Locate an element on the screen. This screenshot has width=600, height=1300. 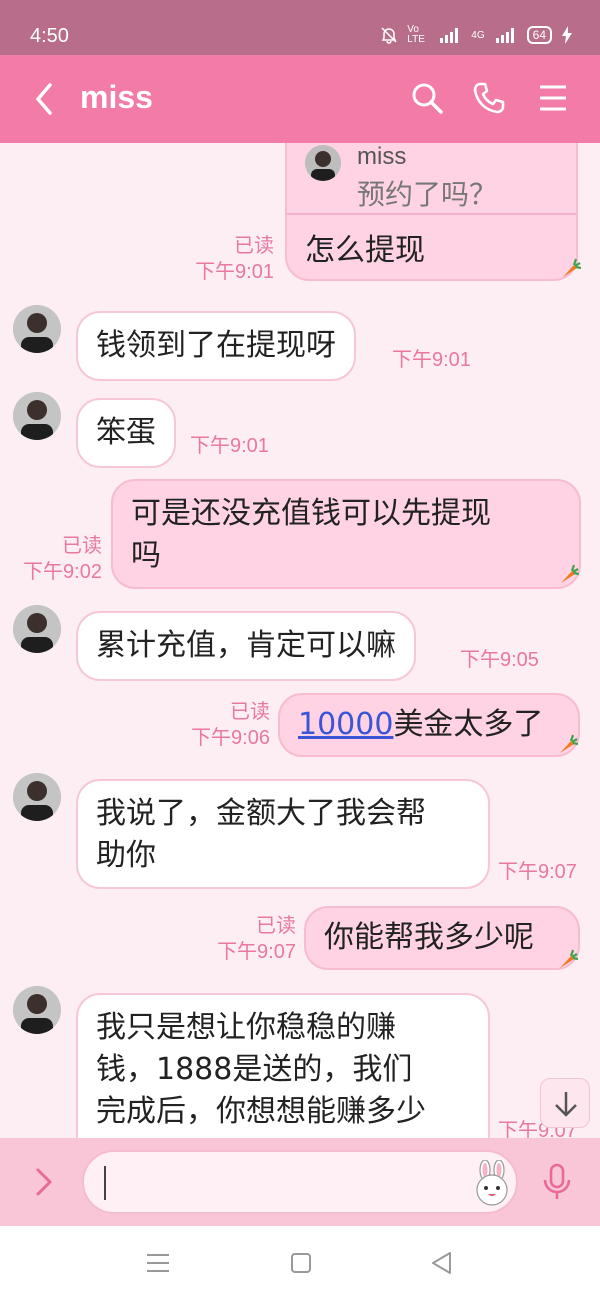
charging-icon is located at coordinates (567, 35).